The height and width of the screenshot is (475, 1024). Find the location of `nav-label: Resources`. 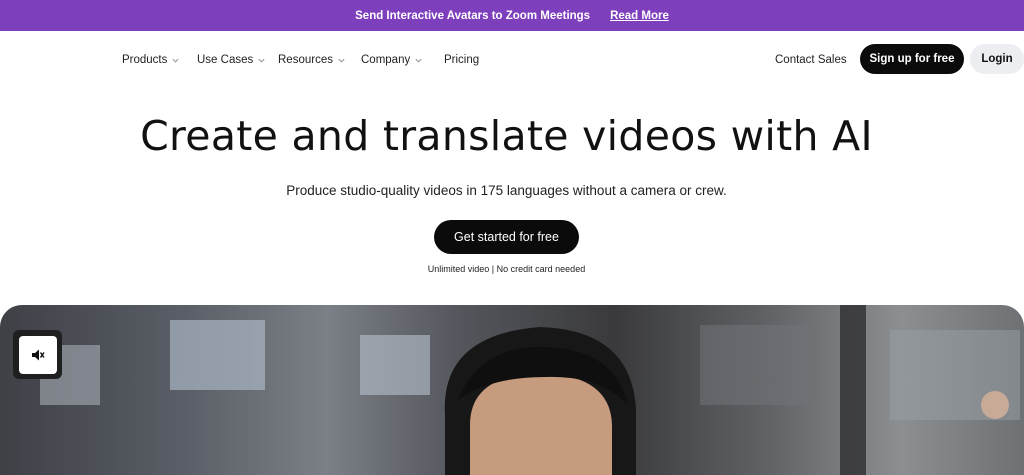

nav-label: Resources is located at coordinates (305, 60).